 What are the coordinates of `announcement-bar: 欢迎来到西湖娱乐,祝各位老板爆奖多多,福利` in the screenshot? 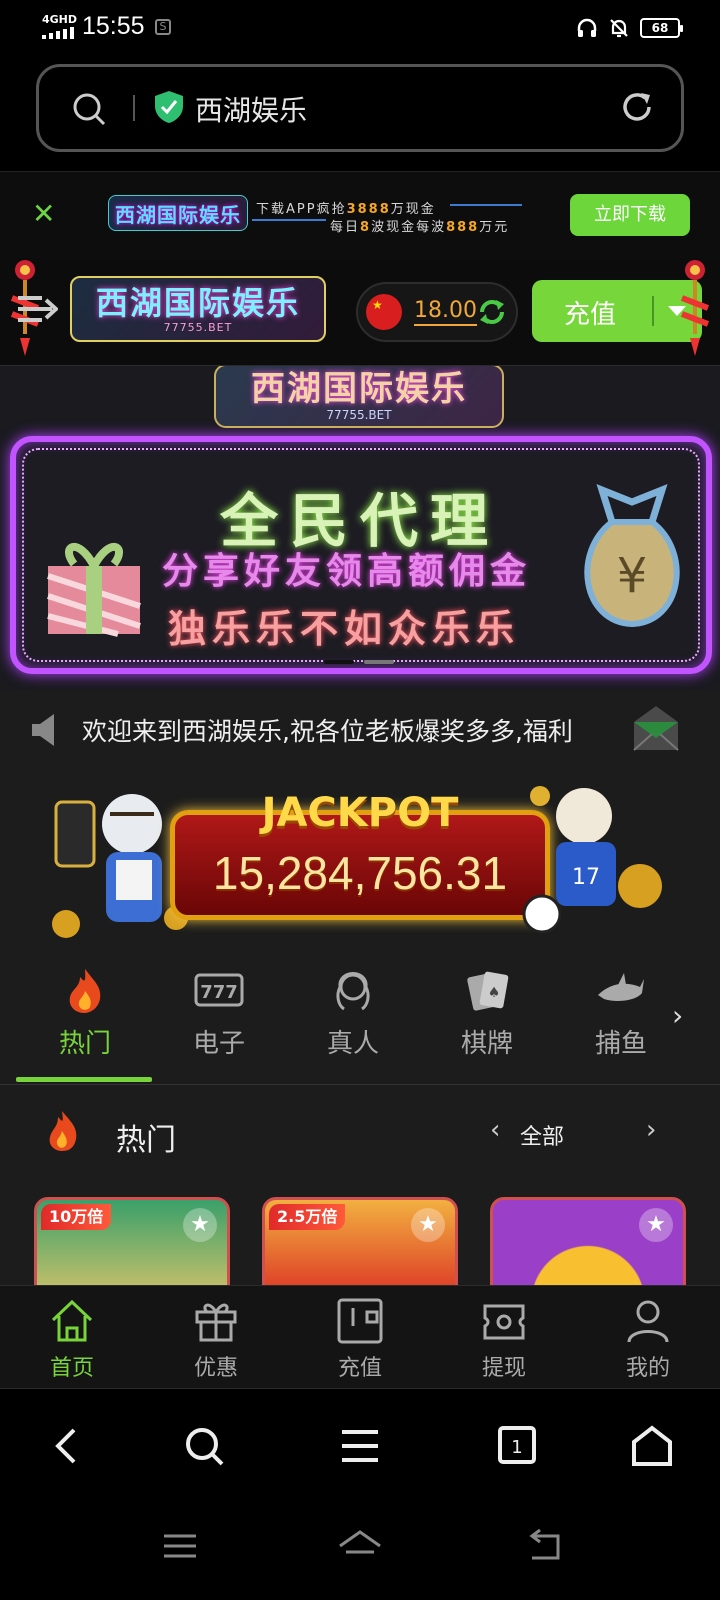 It's located at (360, 730).